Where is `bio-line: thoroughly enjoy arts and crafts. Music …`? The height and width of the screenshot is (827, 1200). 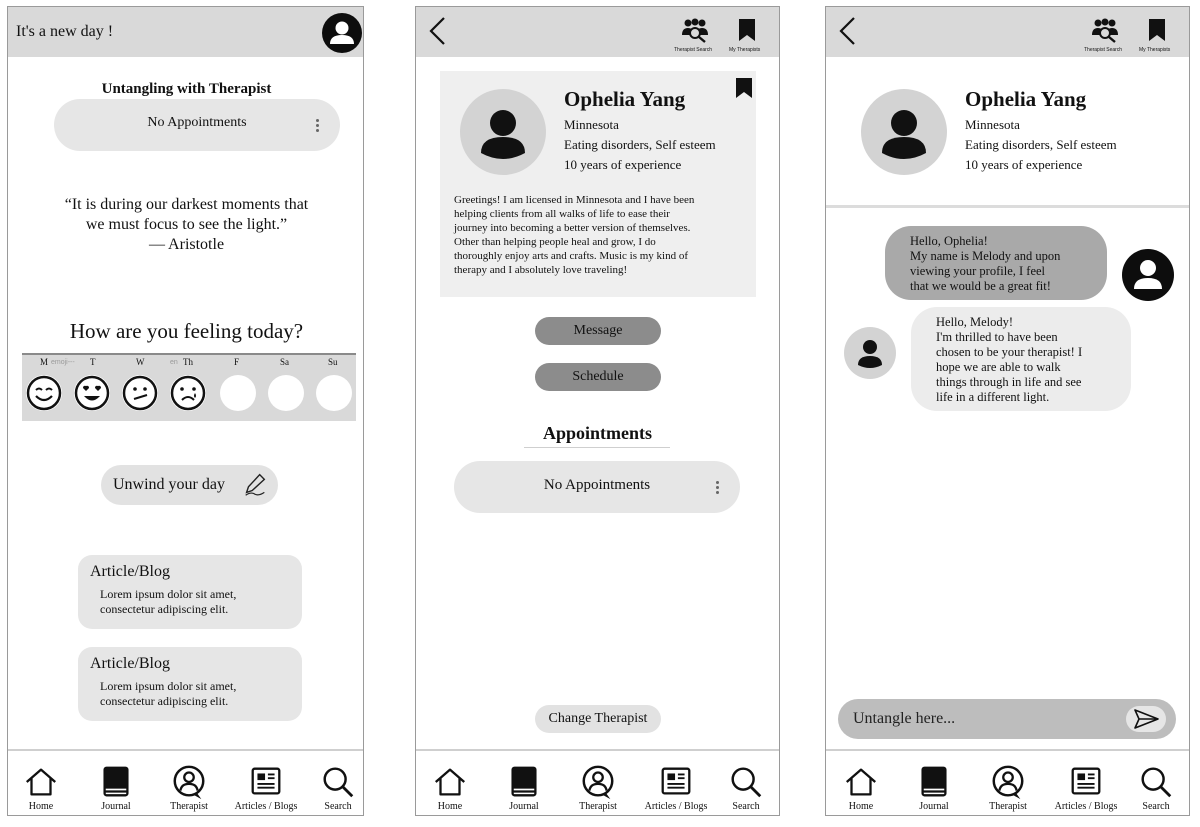
bio-line: thoroughly enjoy arts and crafts. Music … is located at coordinates (571, 256).